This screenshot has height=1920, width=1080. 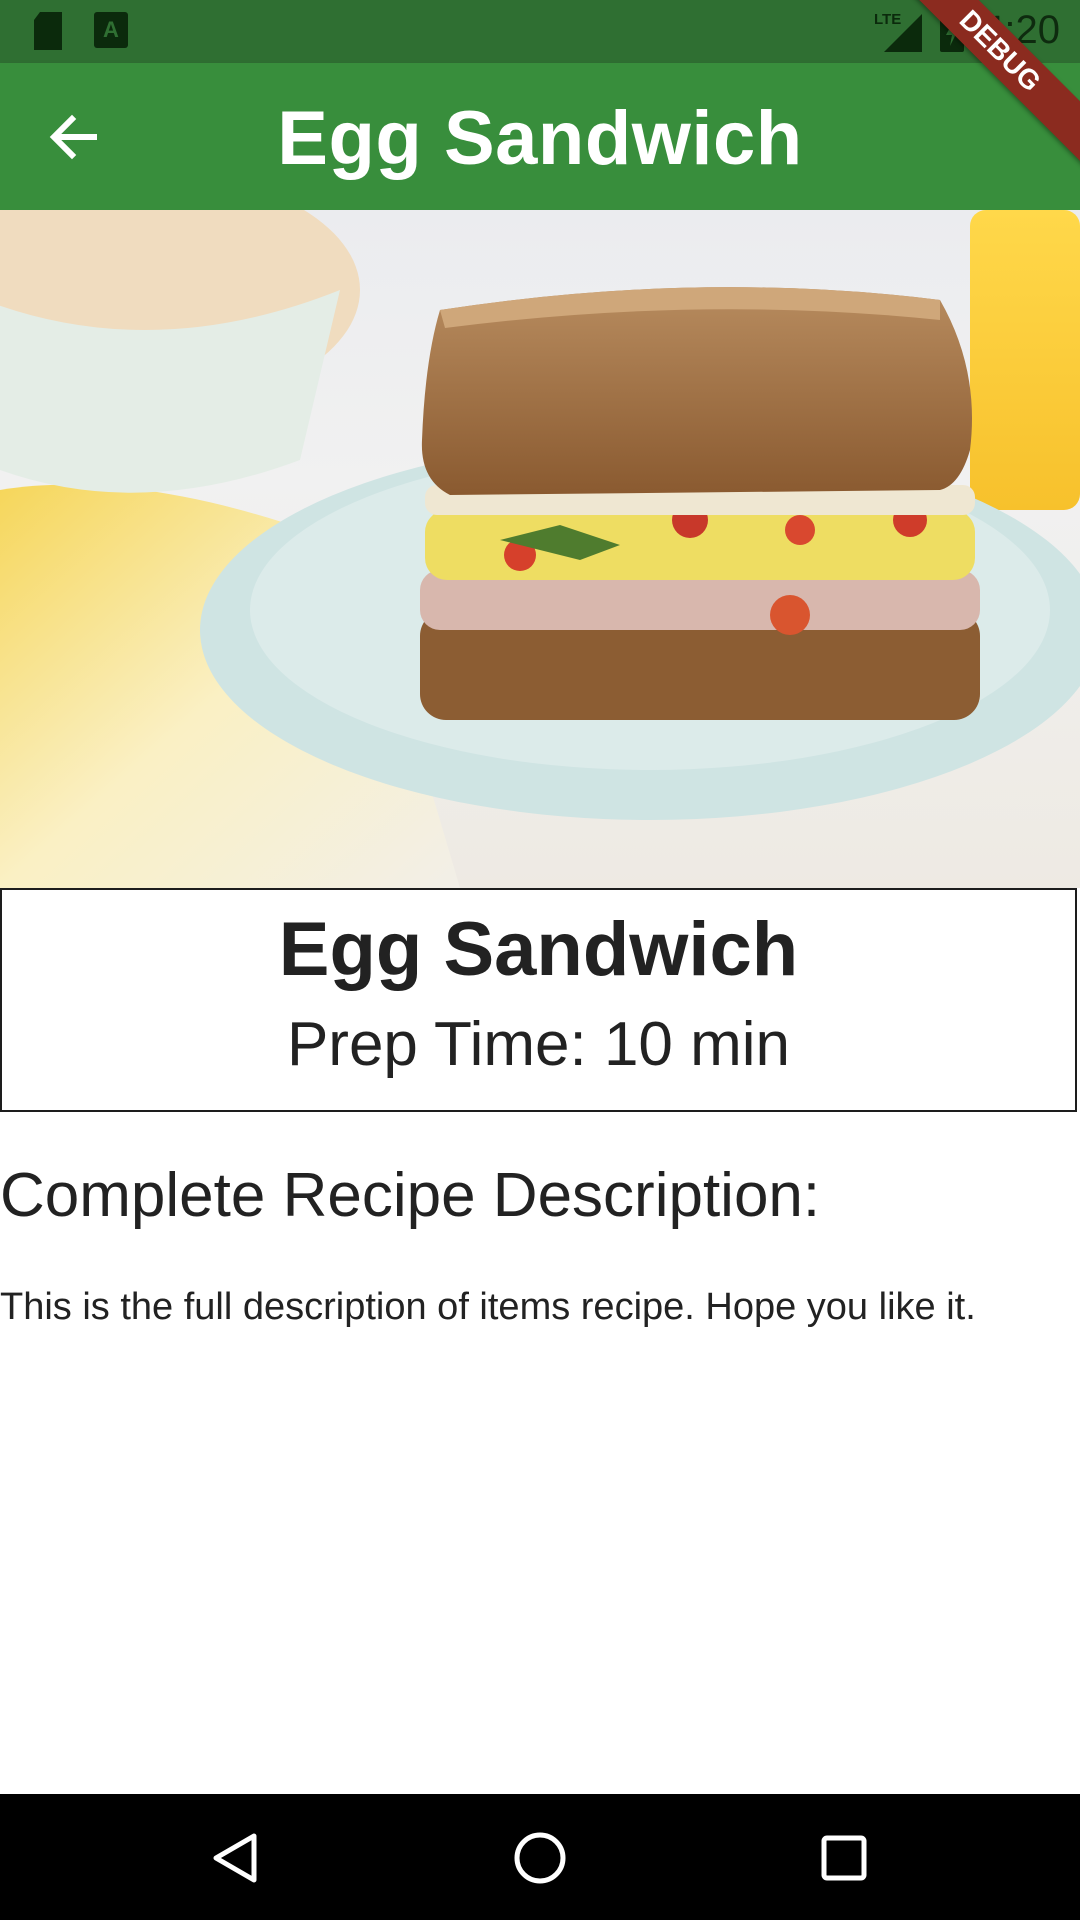 I want to click on app-bar-title: Egg Sandwich, so click(x=540, y=138).